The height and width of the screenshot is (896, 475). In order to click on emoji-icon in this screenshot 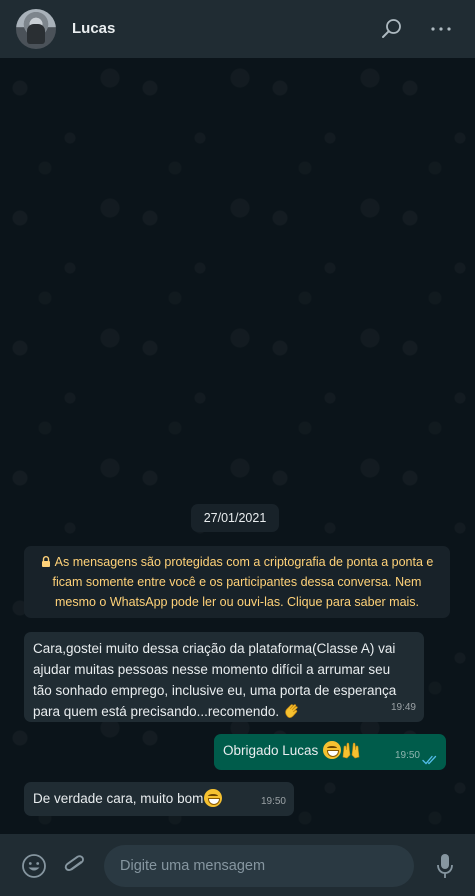, I will do `click(34, 866)`.